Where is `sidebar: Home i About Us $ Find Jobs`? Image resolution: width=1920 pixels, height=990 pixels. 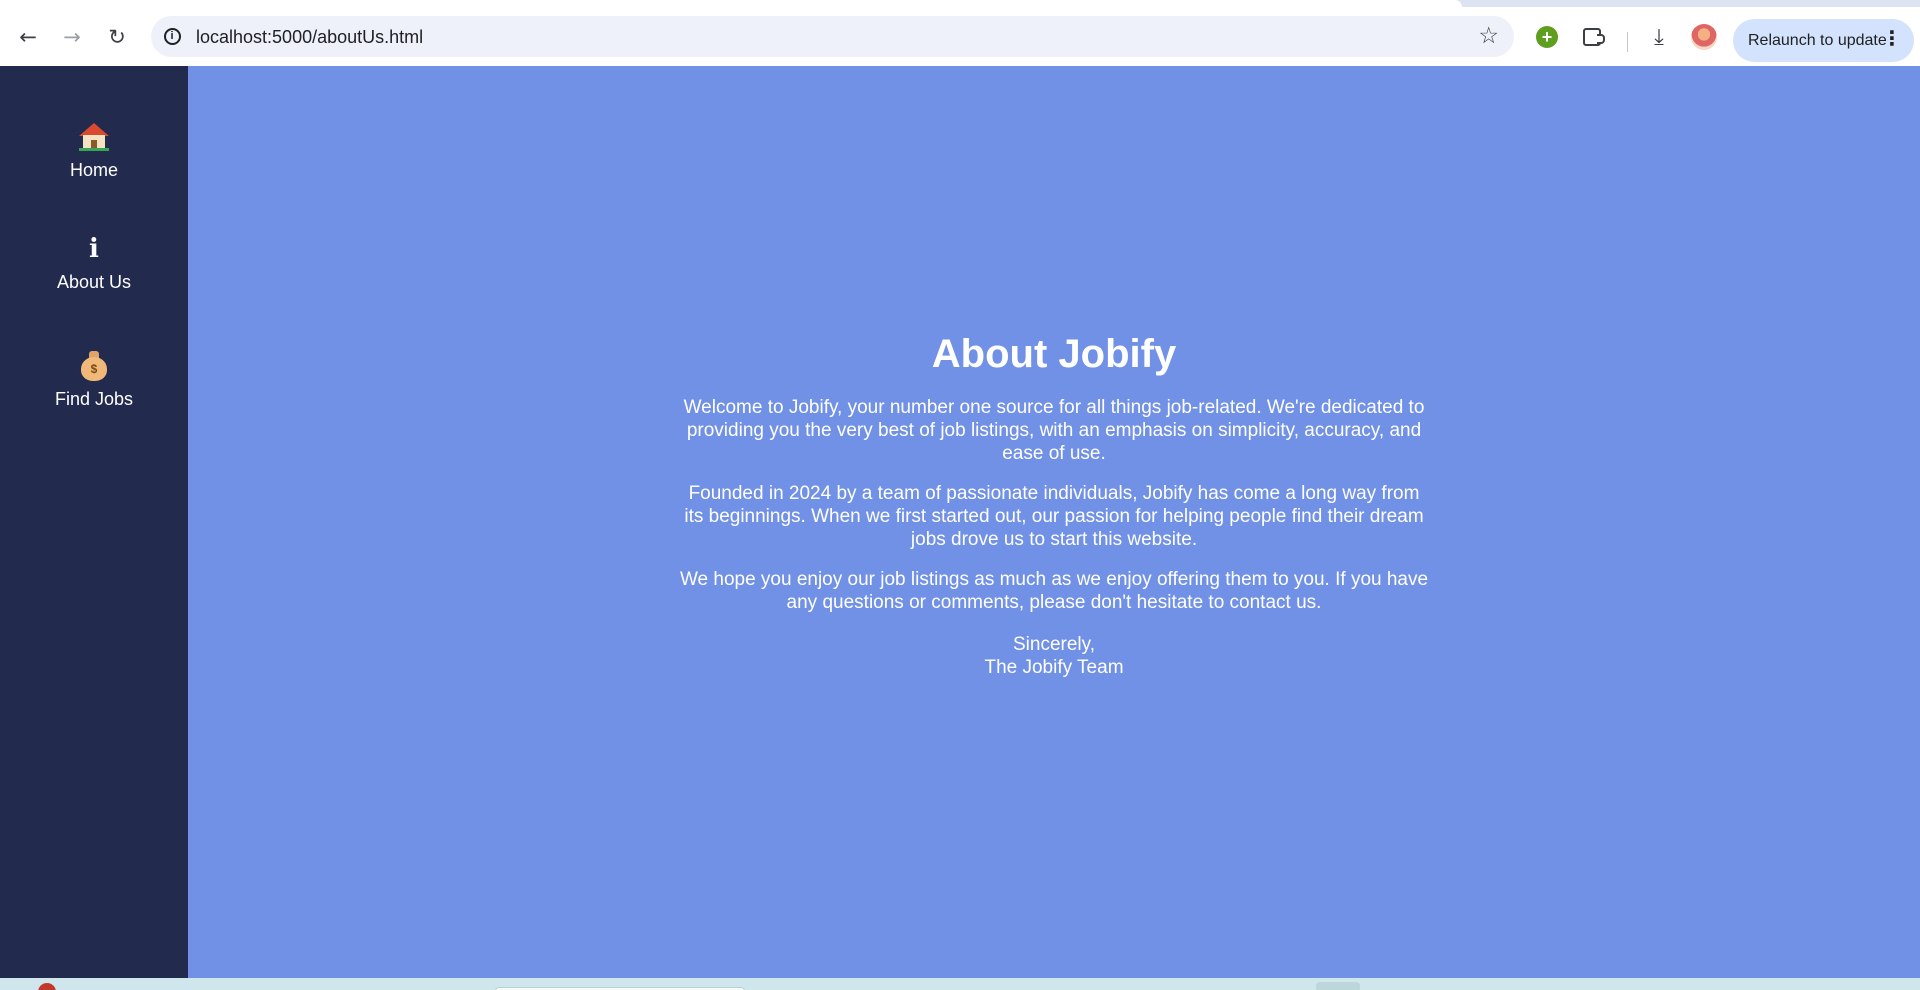 sidebar: Home i About Us $ Find Jobs is located at coordinates (94, 522).